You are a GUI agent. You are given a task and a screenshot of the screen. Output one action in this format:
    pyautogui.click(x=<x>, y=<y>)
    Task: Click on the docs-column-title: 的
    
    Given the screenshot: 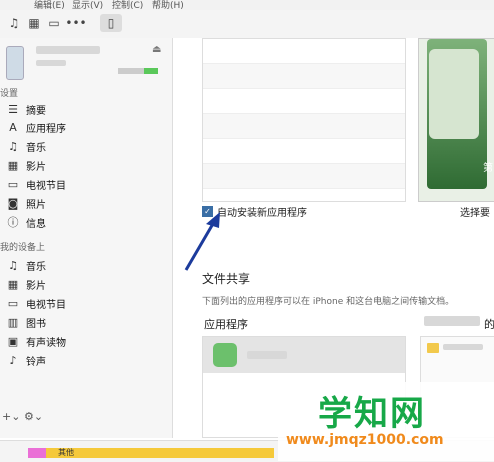 What is the action you would take?
    pyautogui.click(x=489, y=324)
    